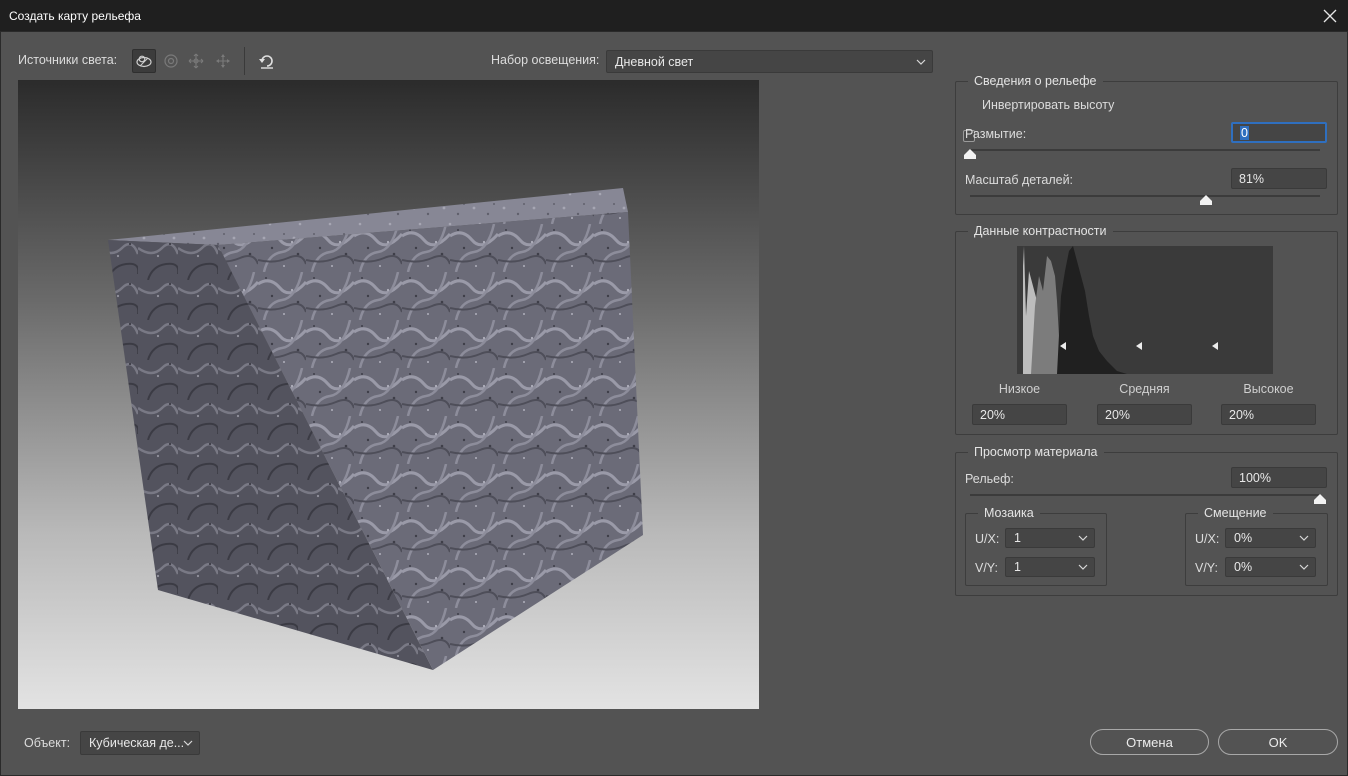  I want to click on window-title: Создать карту рельефа, so click(75, 16).